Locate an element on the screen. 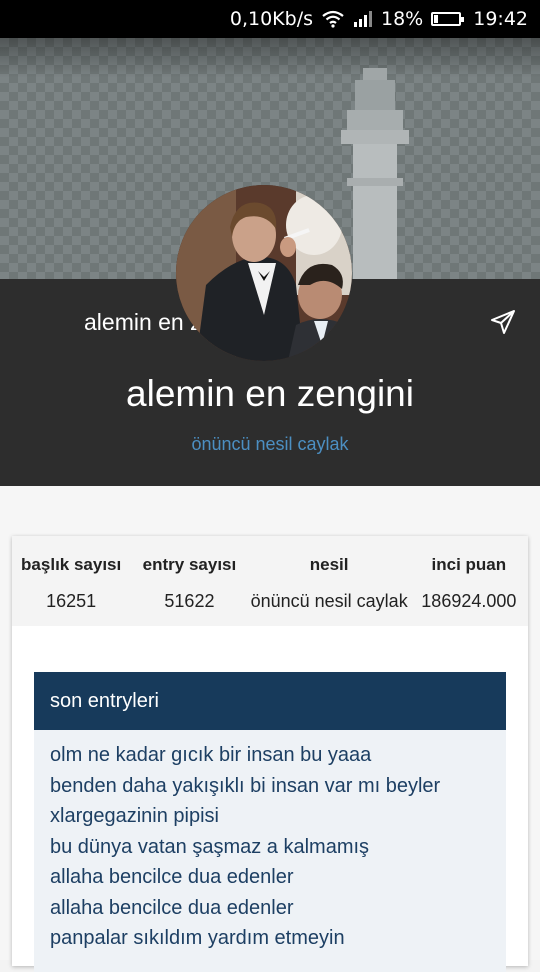  entry-link: panpalar sıkıldım yardım etmeyin is located at coordinates (278, 938).